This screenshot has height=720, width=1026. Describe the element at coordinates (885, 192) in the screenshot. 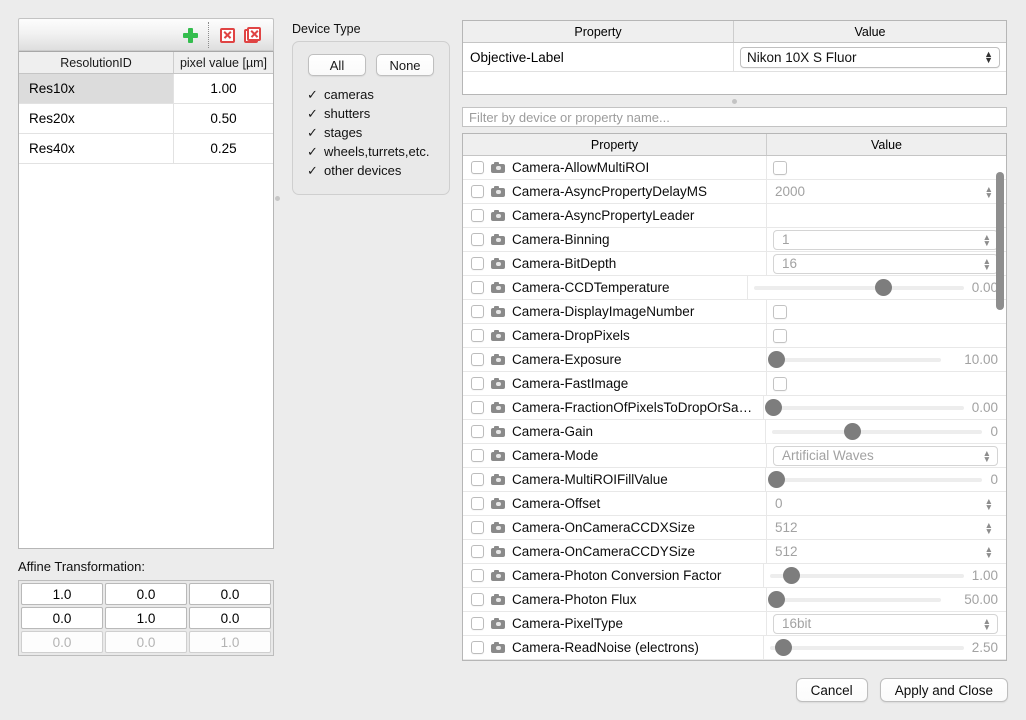

I see `value-spinbox: 2000 ▲ ▼` at that location.